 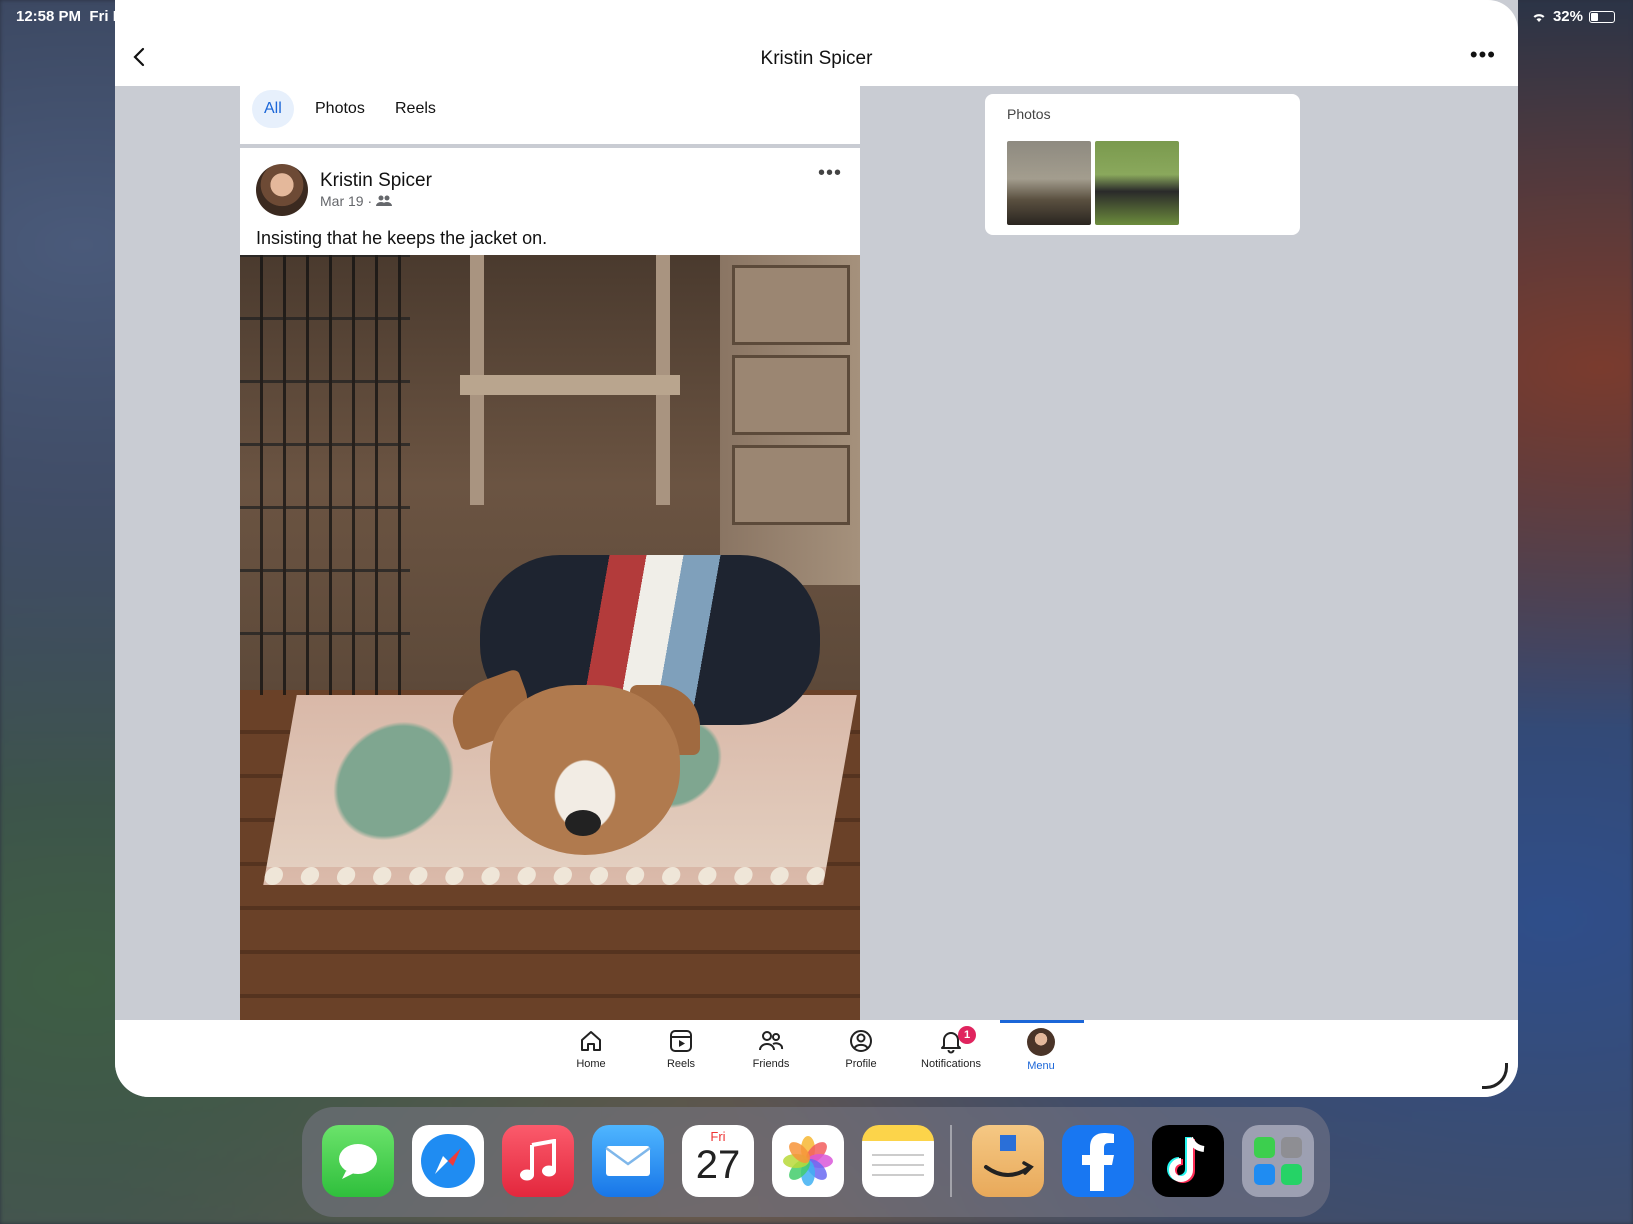 I want to click on post-meta: Mar 19 ·, so click(x=356, y=201).